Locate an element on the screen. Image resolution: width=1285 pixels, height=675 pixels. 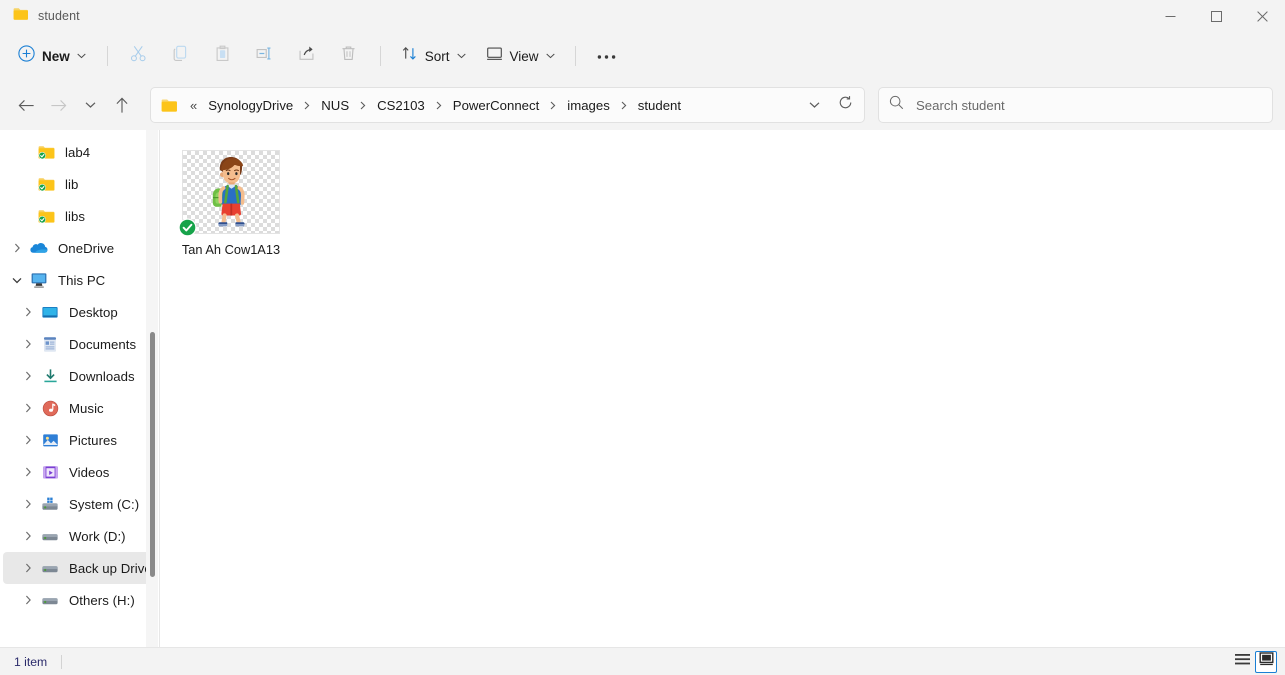
breadcrumb-overflow: « is located at coordinates (193, 105).